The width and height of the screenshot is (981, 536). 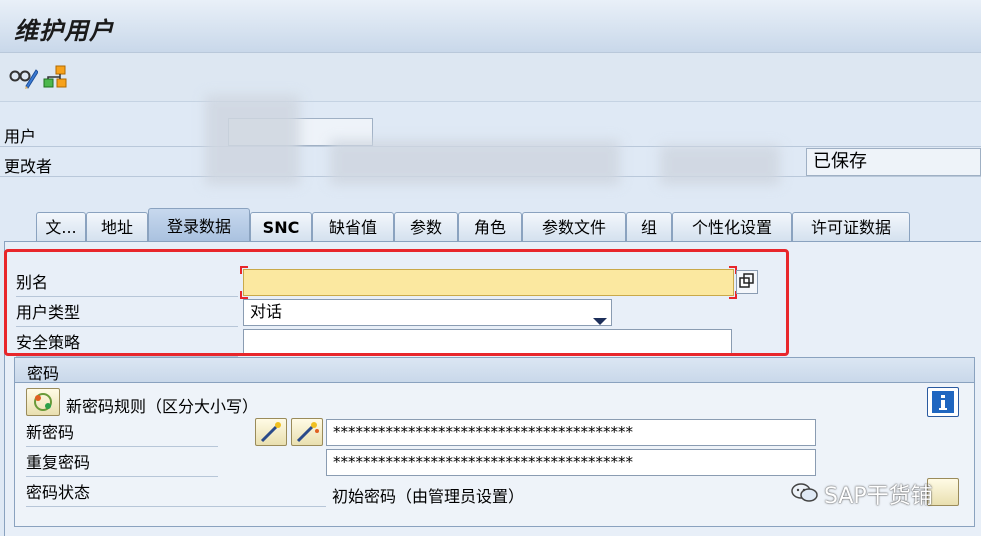 I want to click on security-policy-label: 安全策略, so click(x=127, y=343).